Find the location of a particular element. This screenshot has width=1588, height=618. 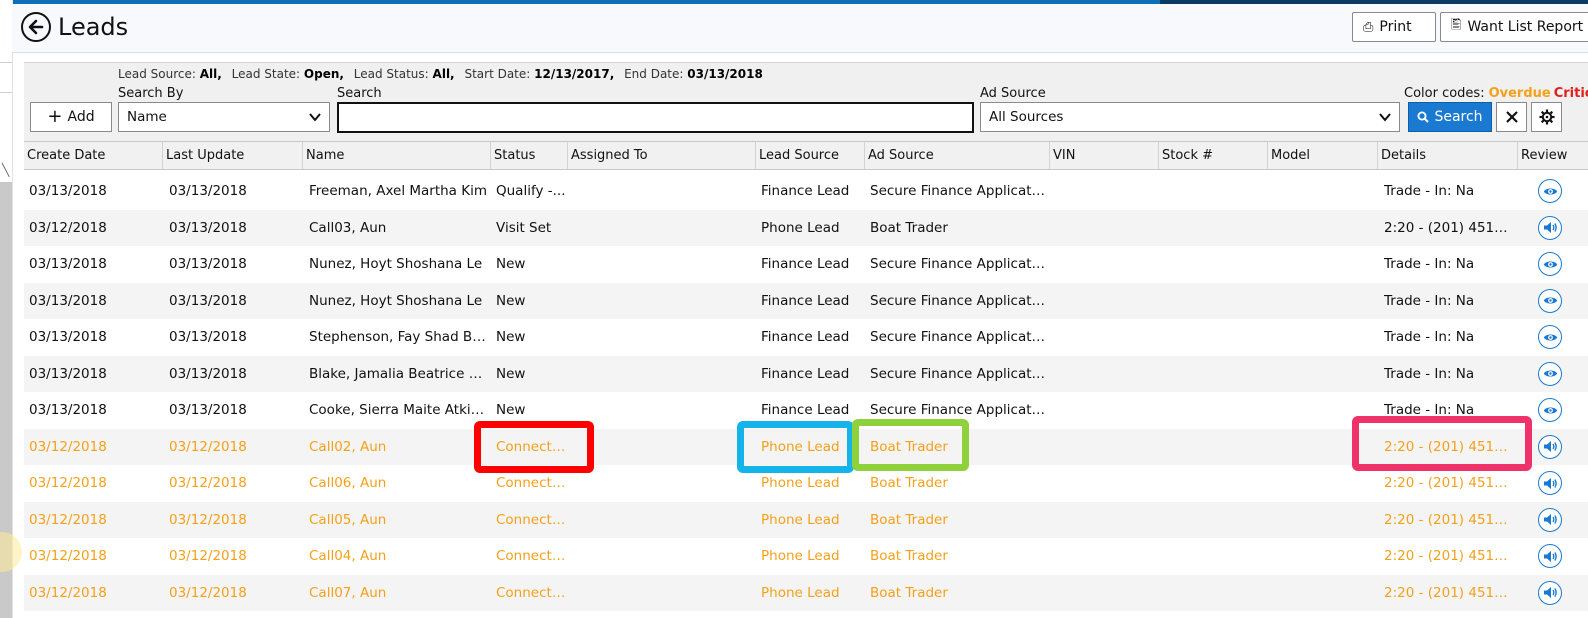

cell-ad-source: Secure Finance Application is located at coordinates (958, 337).